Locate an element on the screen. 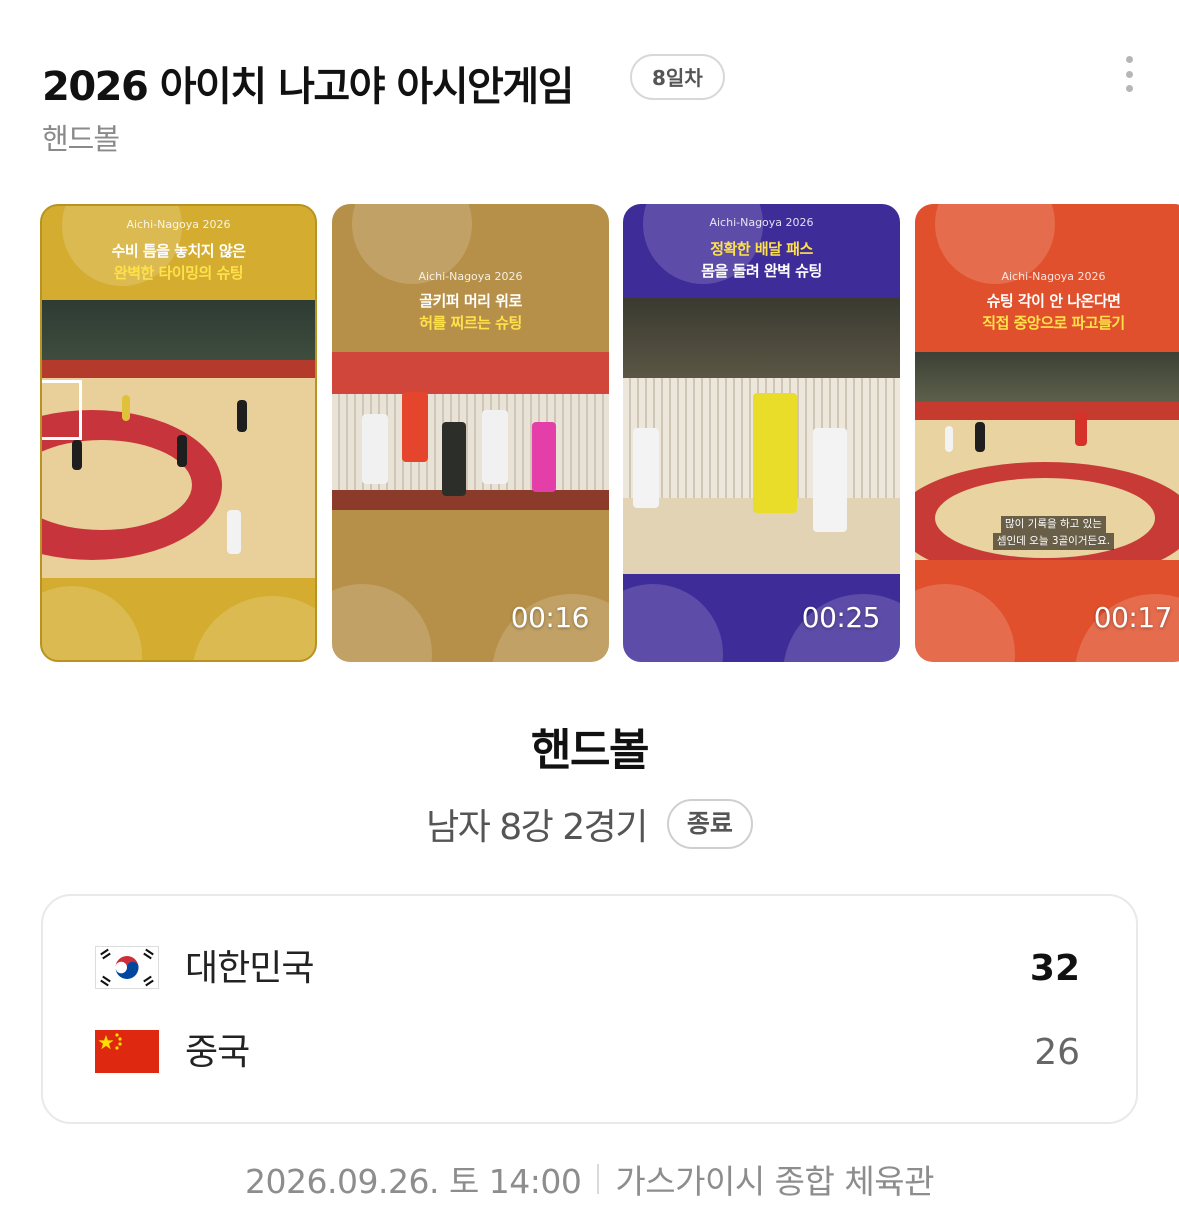 The height and width of the screenshot is (1210, 1179). china-flag-icon is located at coordinates (127, 1051).